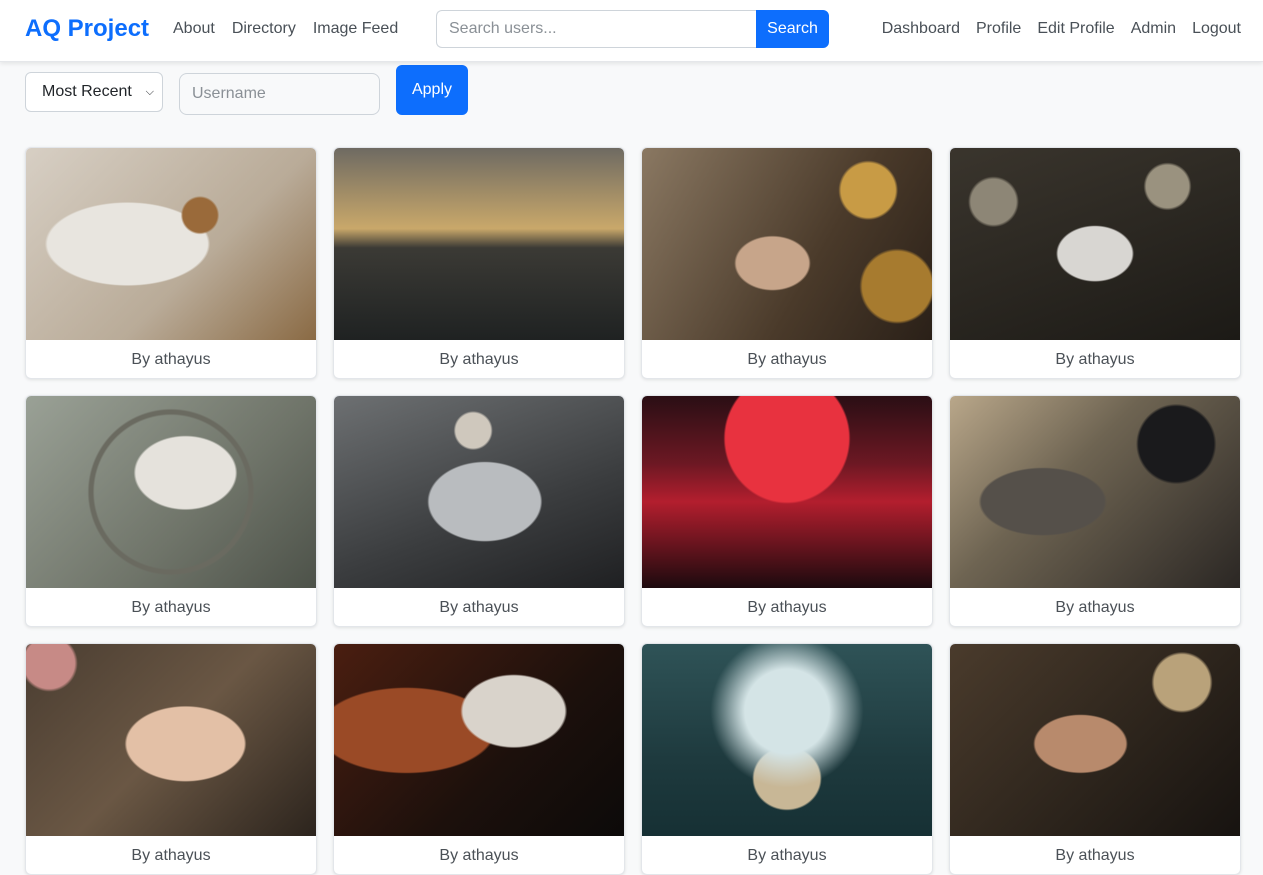 The height and width of the screenshot is (875, 1263). Describe the element at coordinates (921, 29) in the screenshot. I see `nav-link-dashboard: Dashboard` at that location.